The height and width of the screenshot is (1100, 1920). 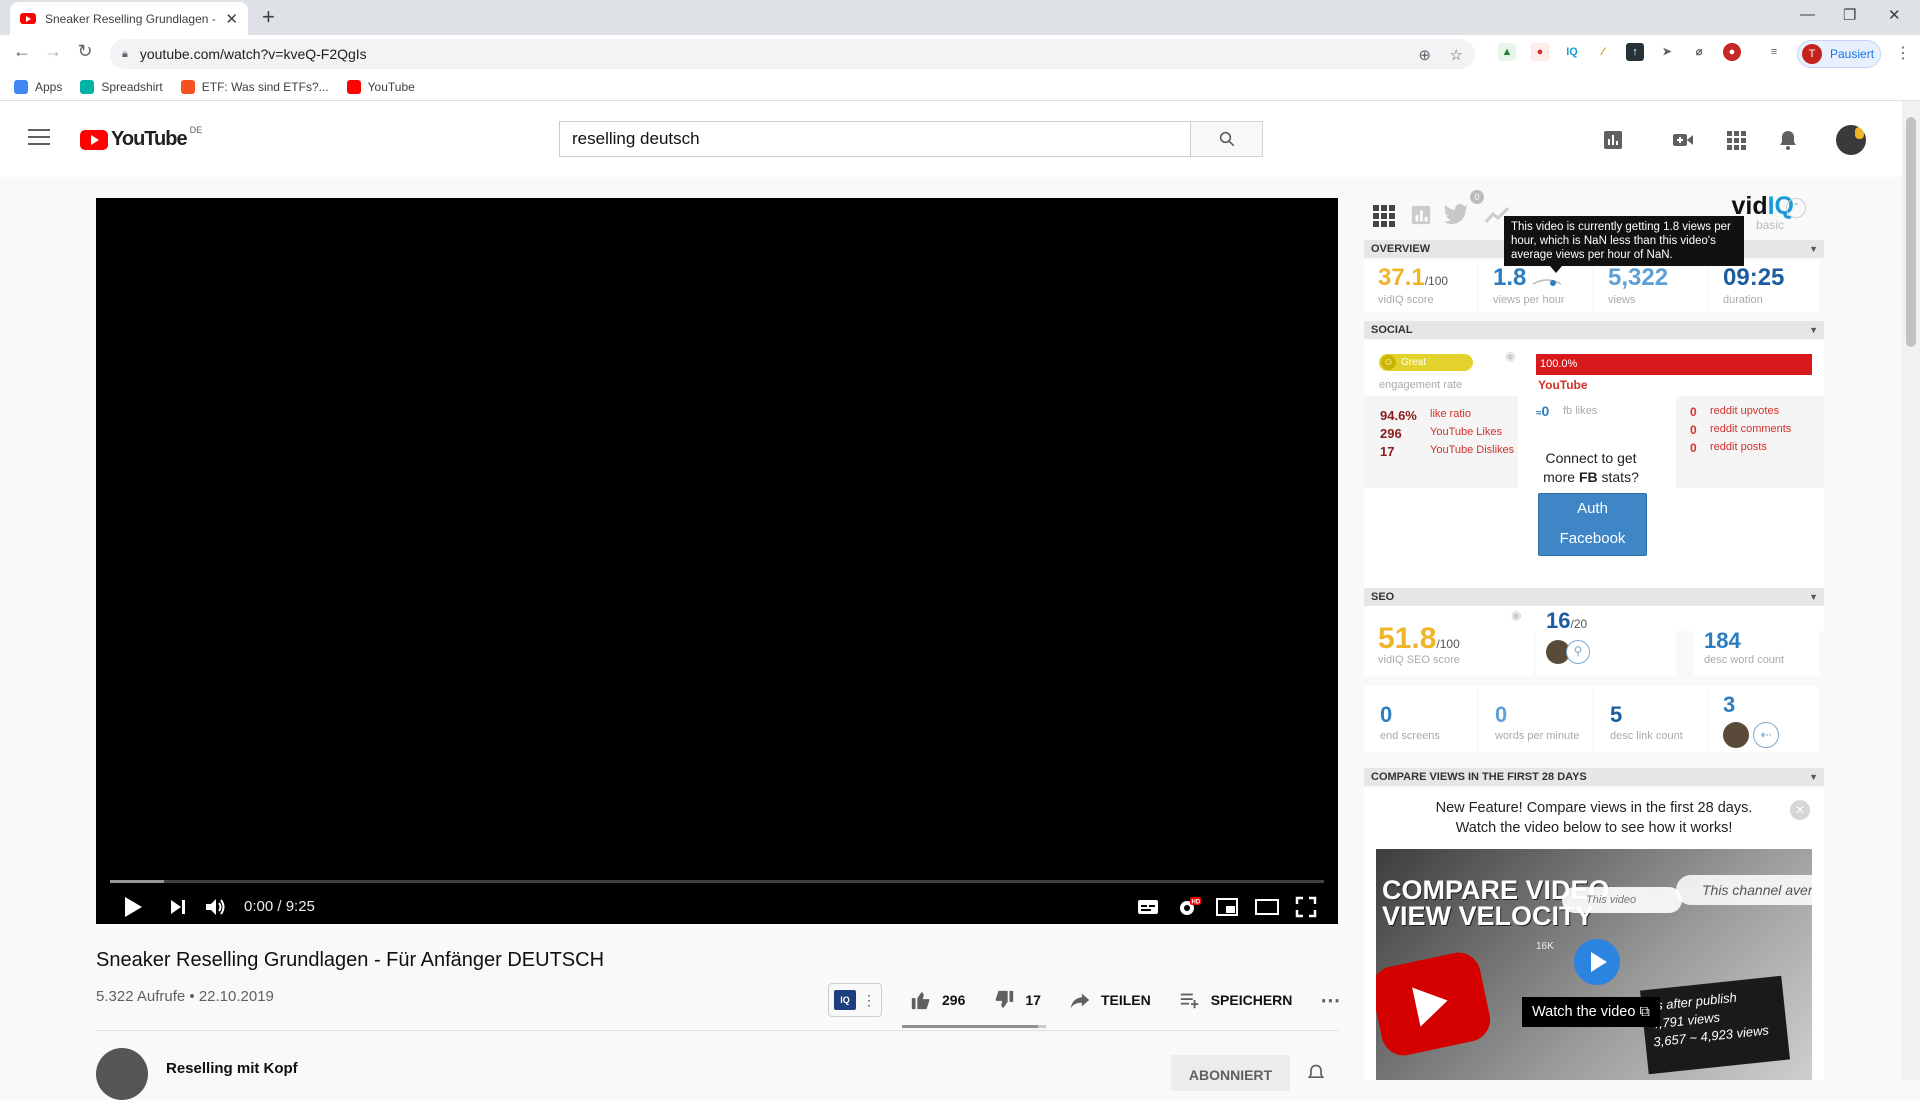 What do you see at coordinates (49, 86) in the screenshot?
I see `bookmark-label: Apps` at bounding box center [49, 86].